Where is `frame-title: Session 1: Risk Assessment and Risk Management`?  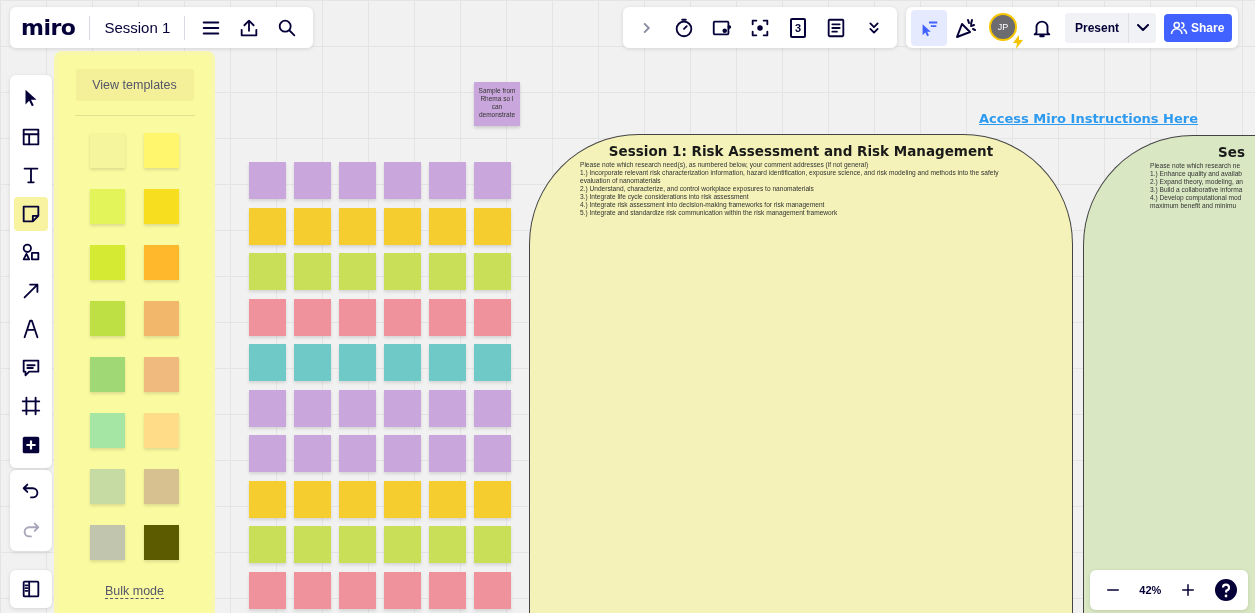 frame-title: Session 1: Risk Assessment and Risk Management is located at coordinates (801, 151).